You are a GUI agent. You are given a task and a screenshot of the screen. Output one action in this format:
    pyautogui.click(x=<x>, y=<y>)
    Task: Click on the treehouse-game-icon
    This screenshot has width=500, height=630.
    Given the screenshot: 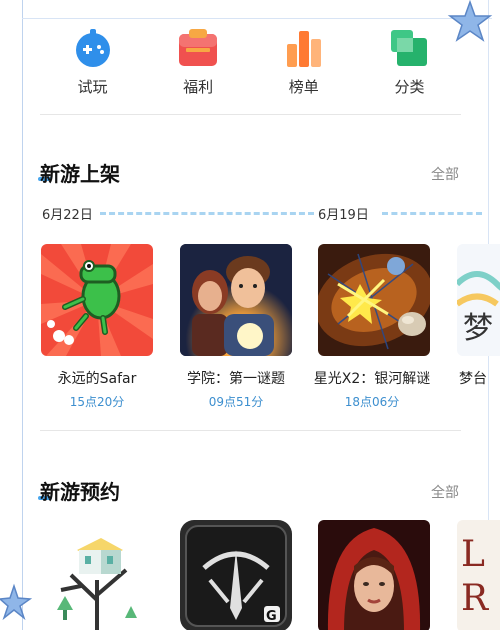 What is the action you would take?
    pyautogui.click(x=97, y=575)
    